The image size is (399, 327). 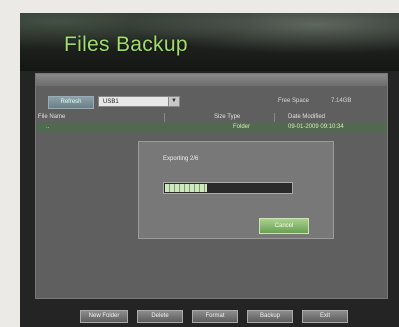 What do you see at coordinates (242, 127) in the screenshot?
I see `file-type-cell: Folder` at bounding box center [242, 127].